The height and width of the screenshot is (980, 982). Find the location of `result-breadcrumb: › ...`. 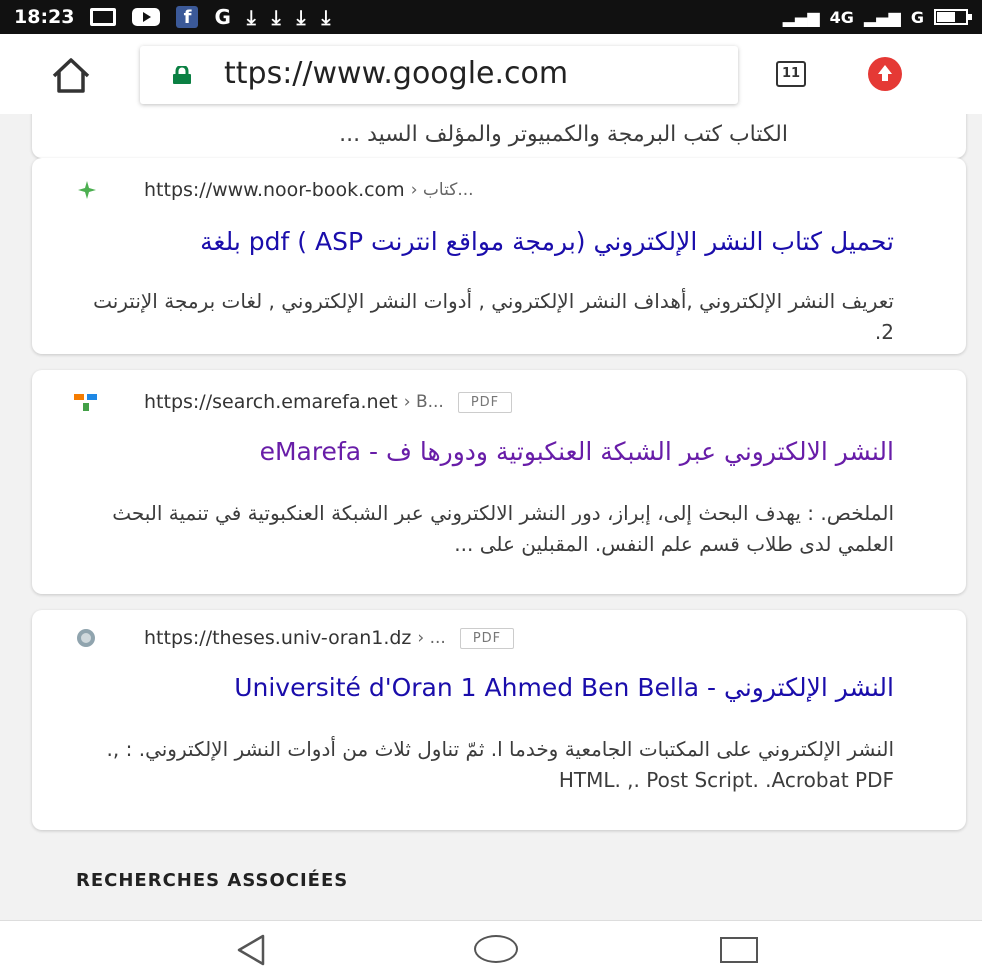

result-breadcrumb: › ... is located at coordinates (431, 638).